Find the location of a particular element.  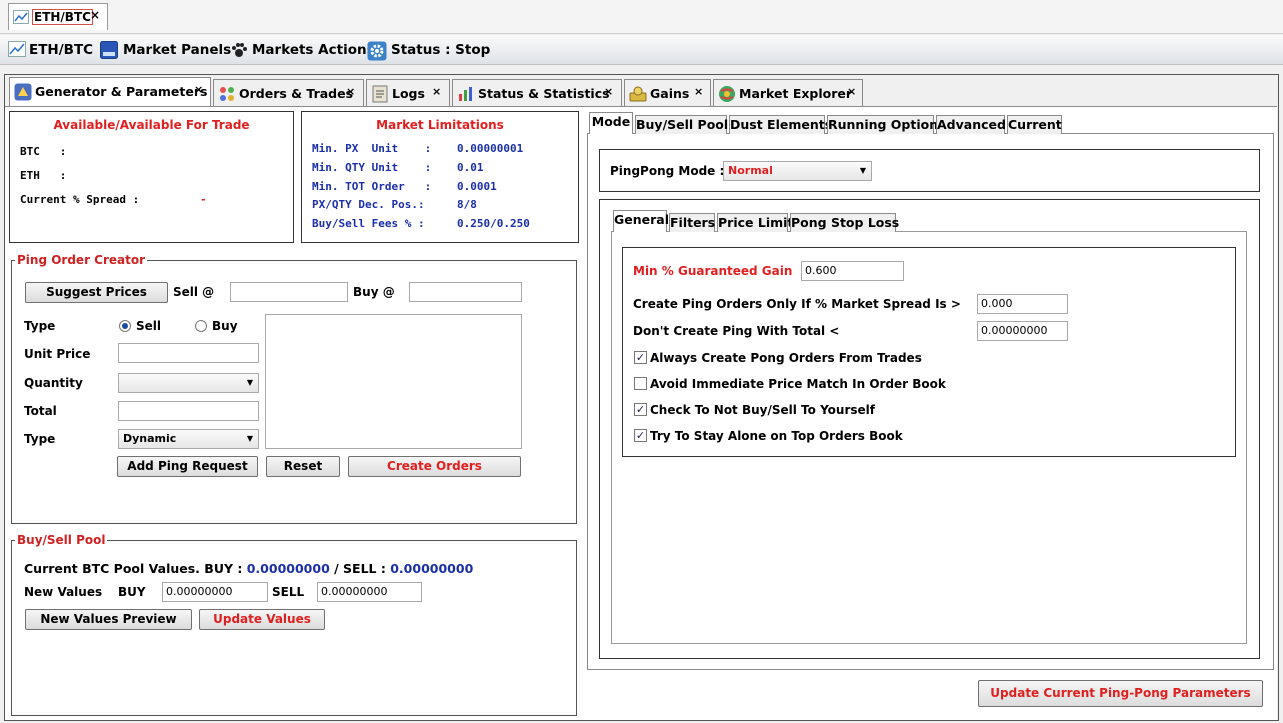

ping-requests-list is located at coordinates (393, 381).